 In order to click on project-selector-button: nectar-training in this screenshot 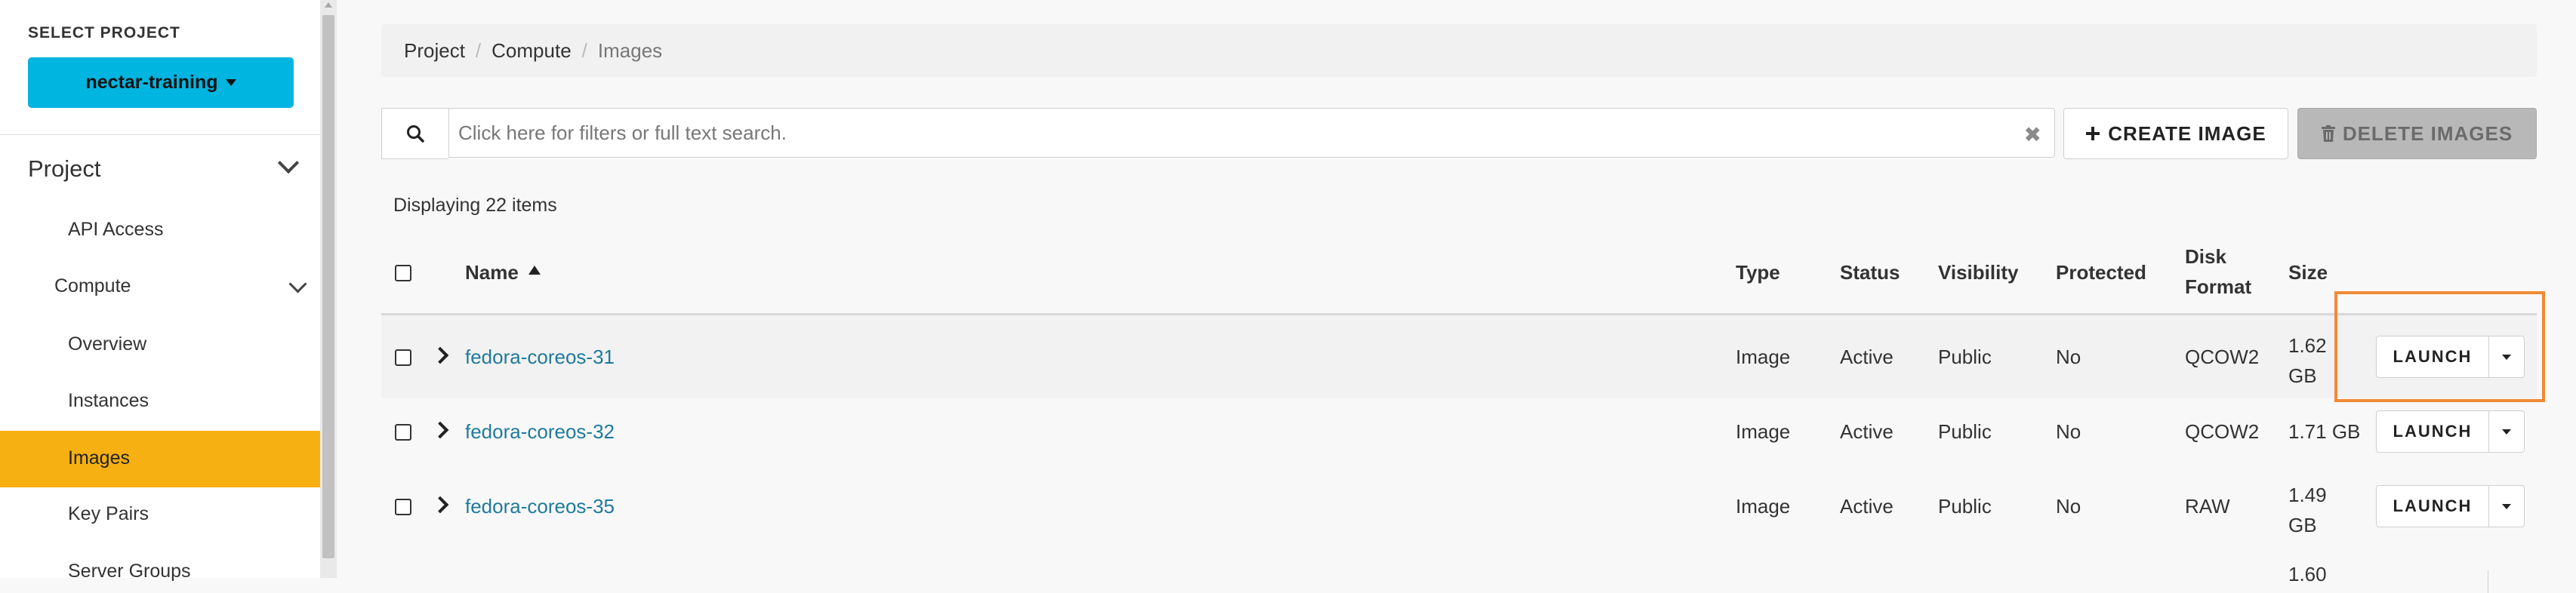, I will do `click(161, 83)`.